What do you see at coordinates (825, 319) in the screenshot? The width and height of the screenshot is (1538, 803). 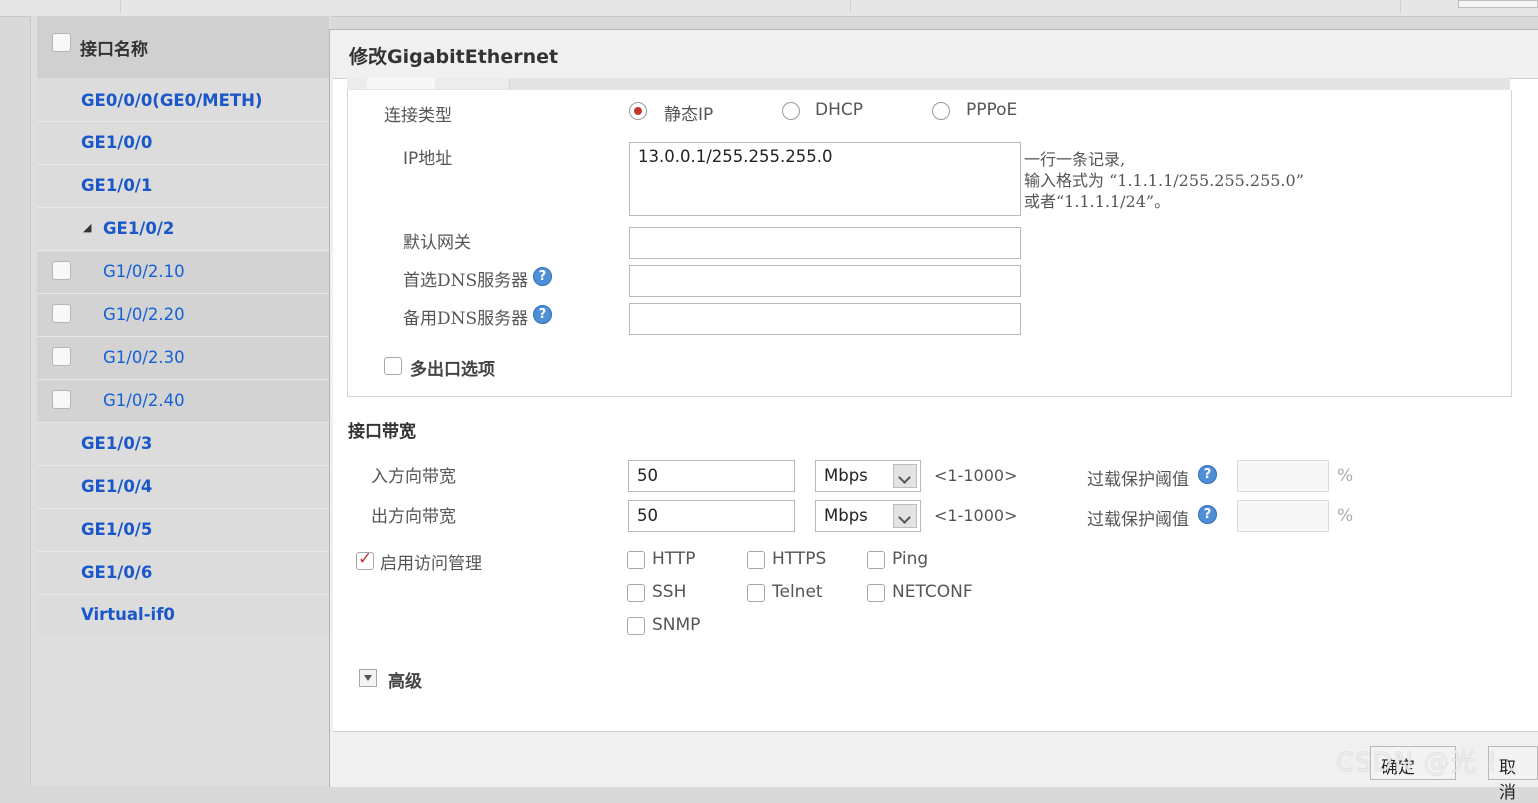 I see `secondary-dns-input` at bounding box center [825, 319].